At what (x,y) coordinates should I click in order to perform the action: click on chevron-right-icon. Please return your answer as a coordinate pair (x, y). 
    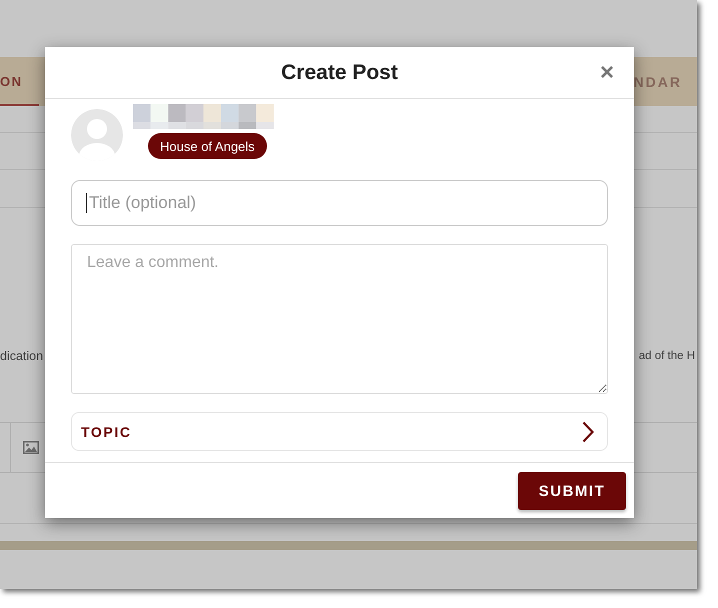
    Looking at the image, I should click on (588, 431).